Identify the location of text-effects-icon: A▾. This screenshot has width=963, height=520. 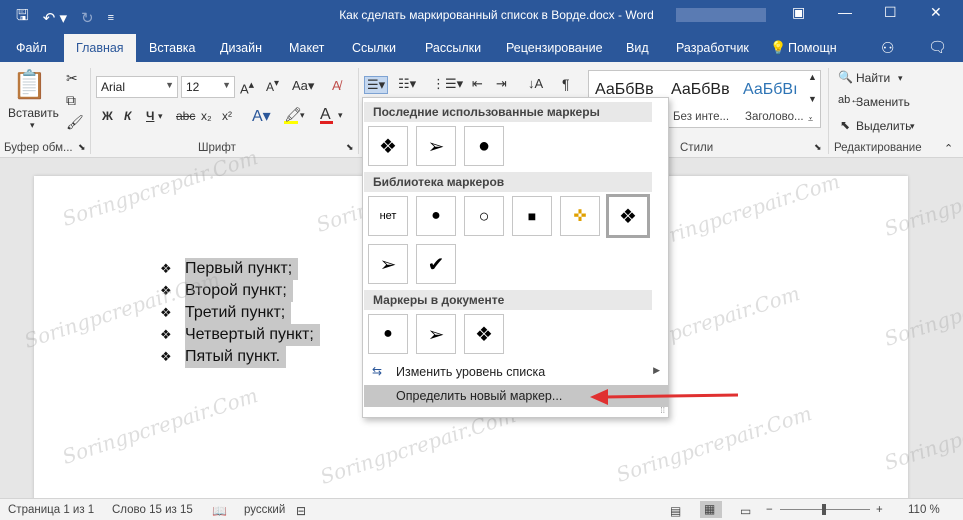
(261, 116).